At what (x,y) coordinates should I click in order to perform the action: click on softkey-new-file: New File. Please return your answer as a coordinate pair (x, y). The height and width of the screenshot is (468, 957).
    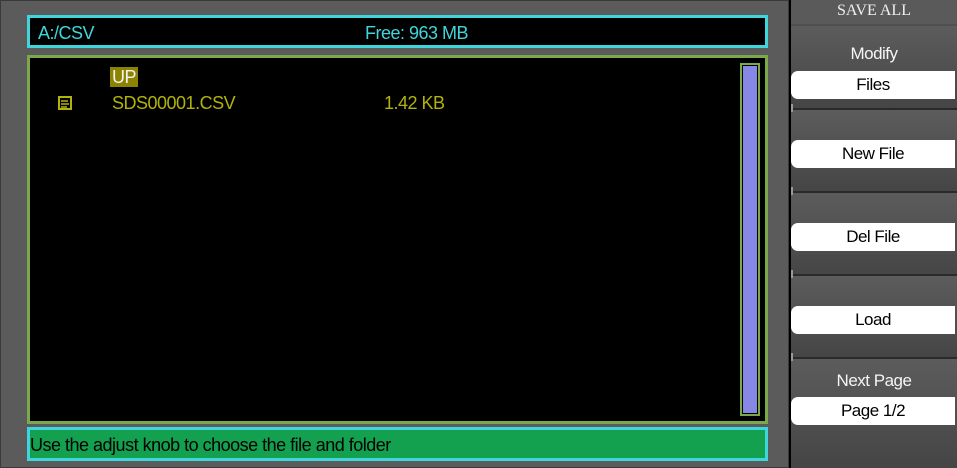
    Looking at the image, I should click on (874, 151).